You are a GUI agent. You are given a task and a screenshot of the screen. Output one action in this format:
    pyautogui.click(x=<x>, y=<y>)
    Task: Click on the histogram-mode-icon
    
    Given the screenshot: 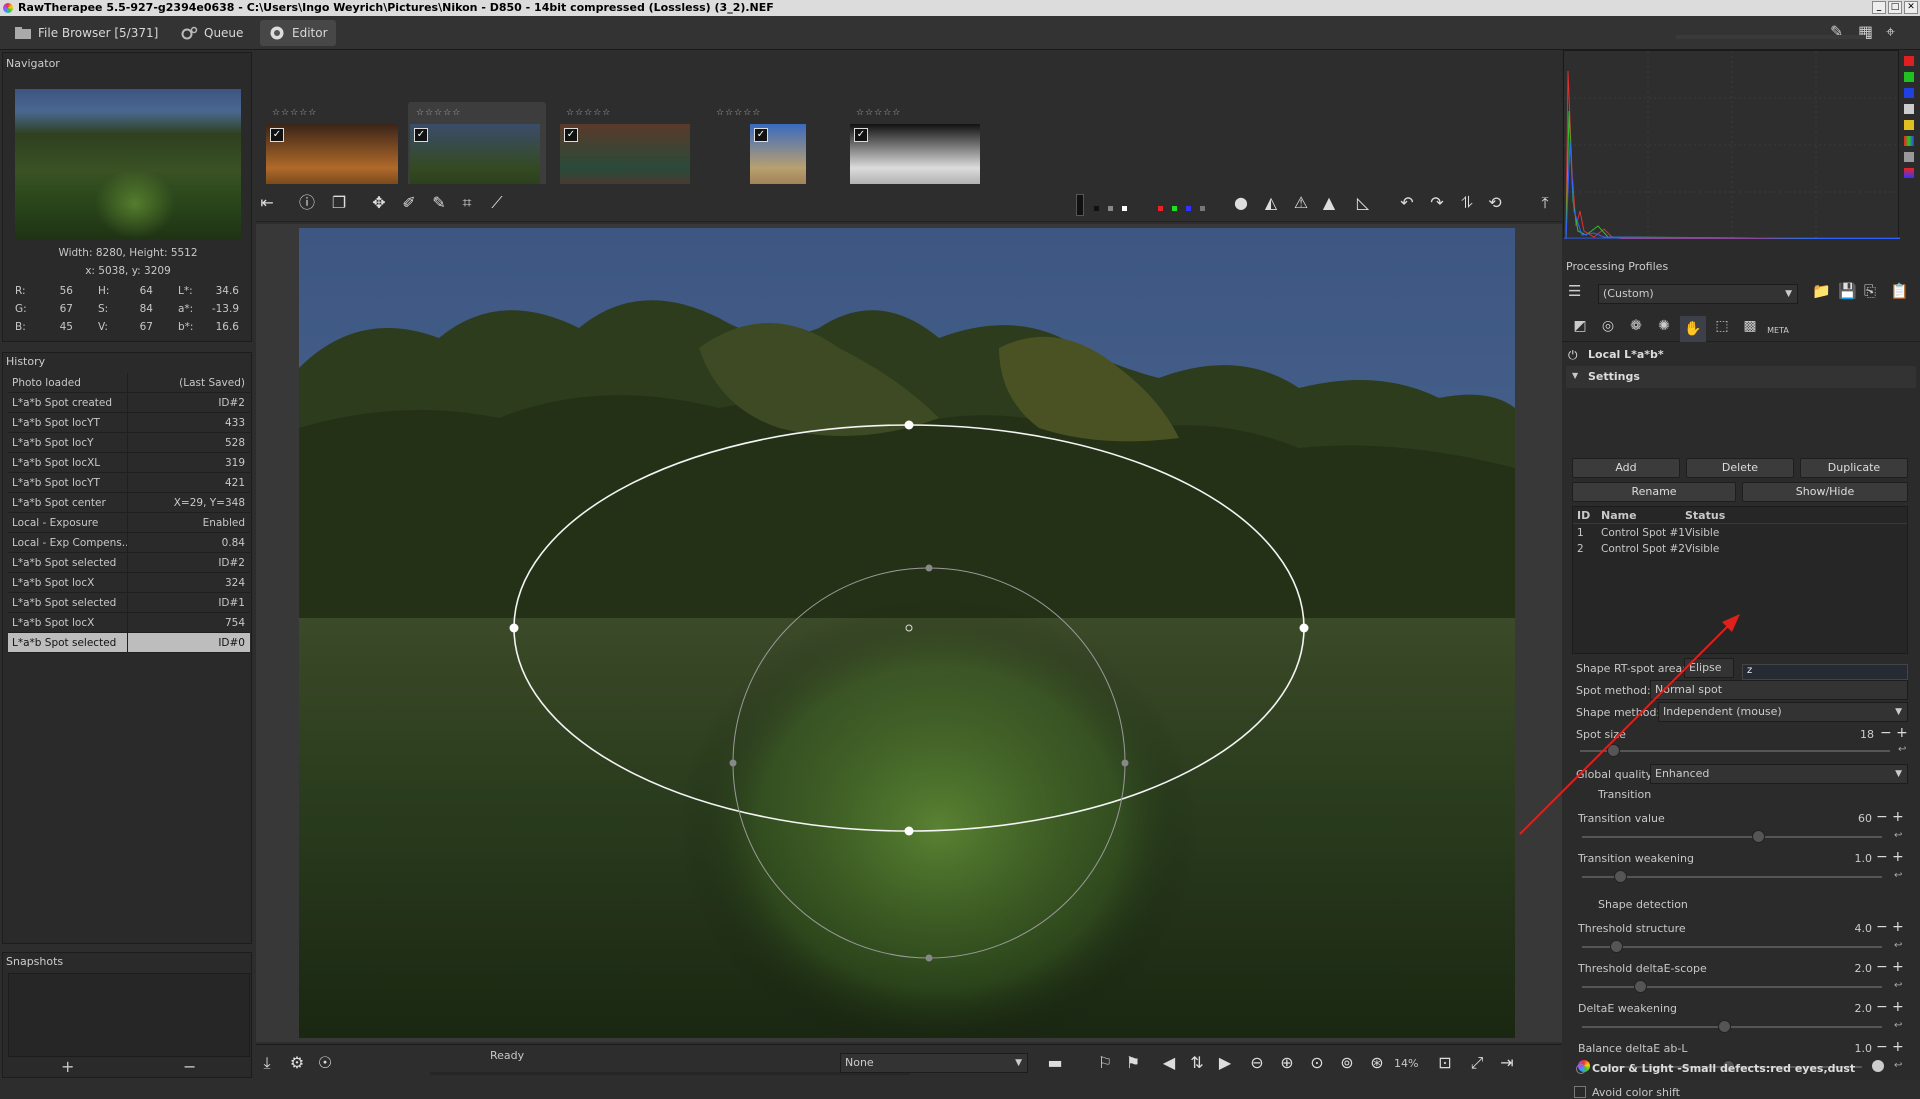 What is the action you would take?
    pyautogui.click(x=1909, y=173)
    